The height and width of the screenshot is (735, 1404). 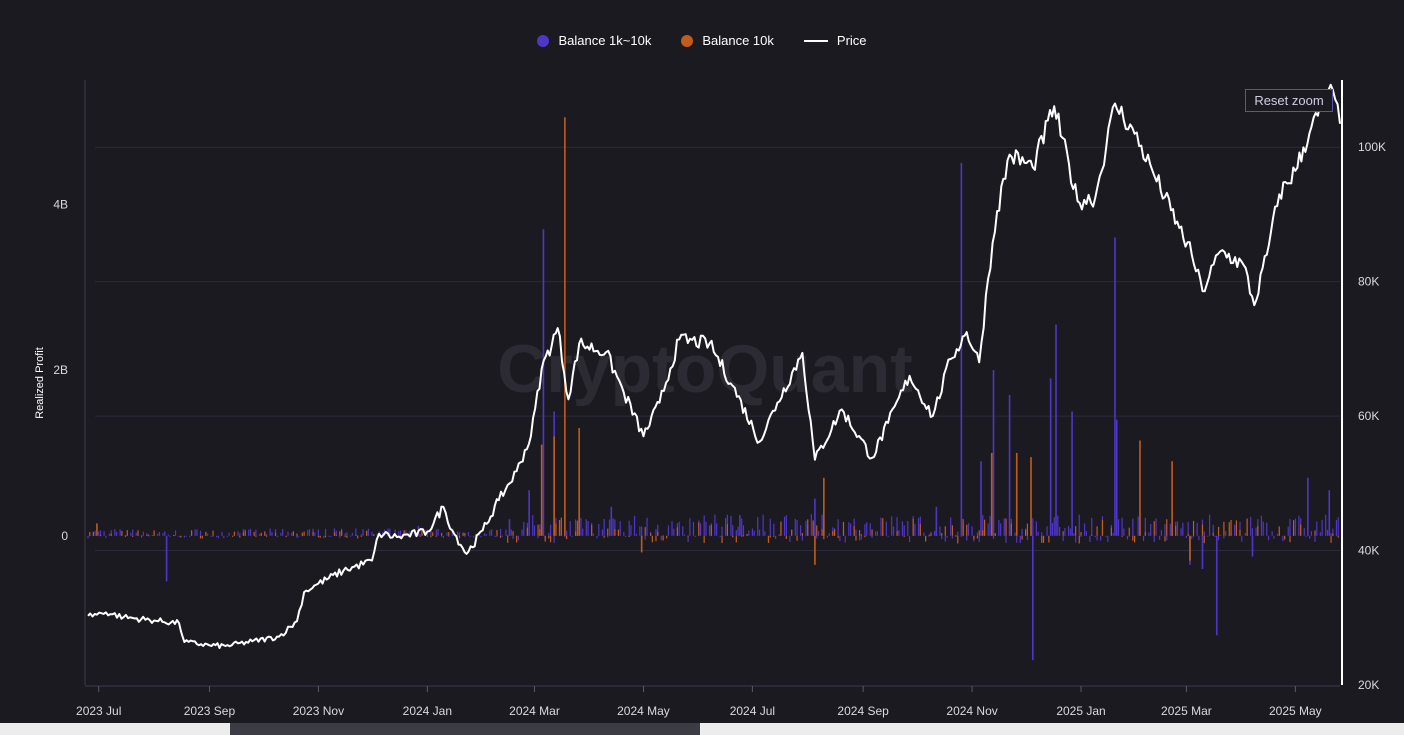 I want to click on legend-item-balance-1k-10k: Balance 1k~10k, so click(x=594, y=40).